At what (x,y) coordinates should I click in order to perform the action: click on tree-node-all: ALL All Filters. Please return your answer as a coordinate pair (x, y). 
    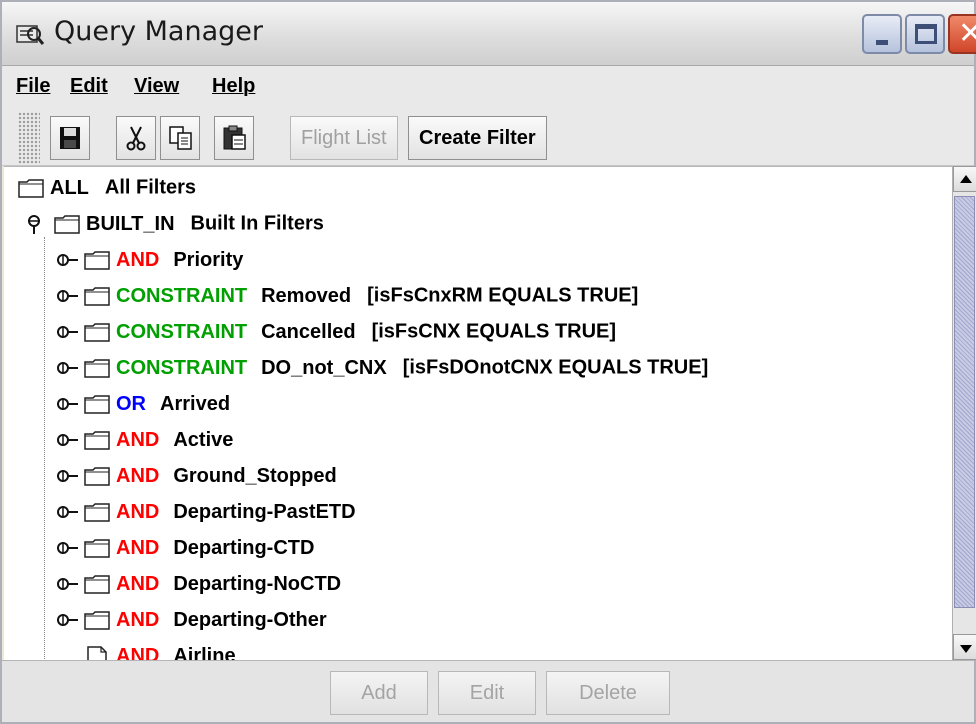
    Looking at the image, I should click on (107, 187).